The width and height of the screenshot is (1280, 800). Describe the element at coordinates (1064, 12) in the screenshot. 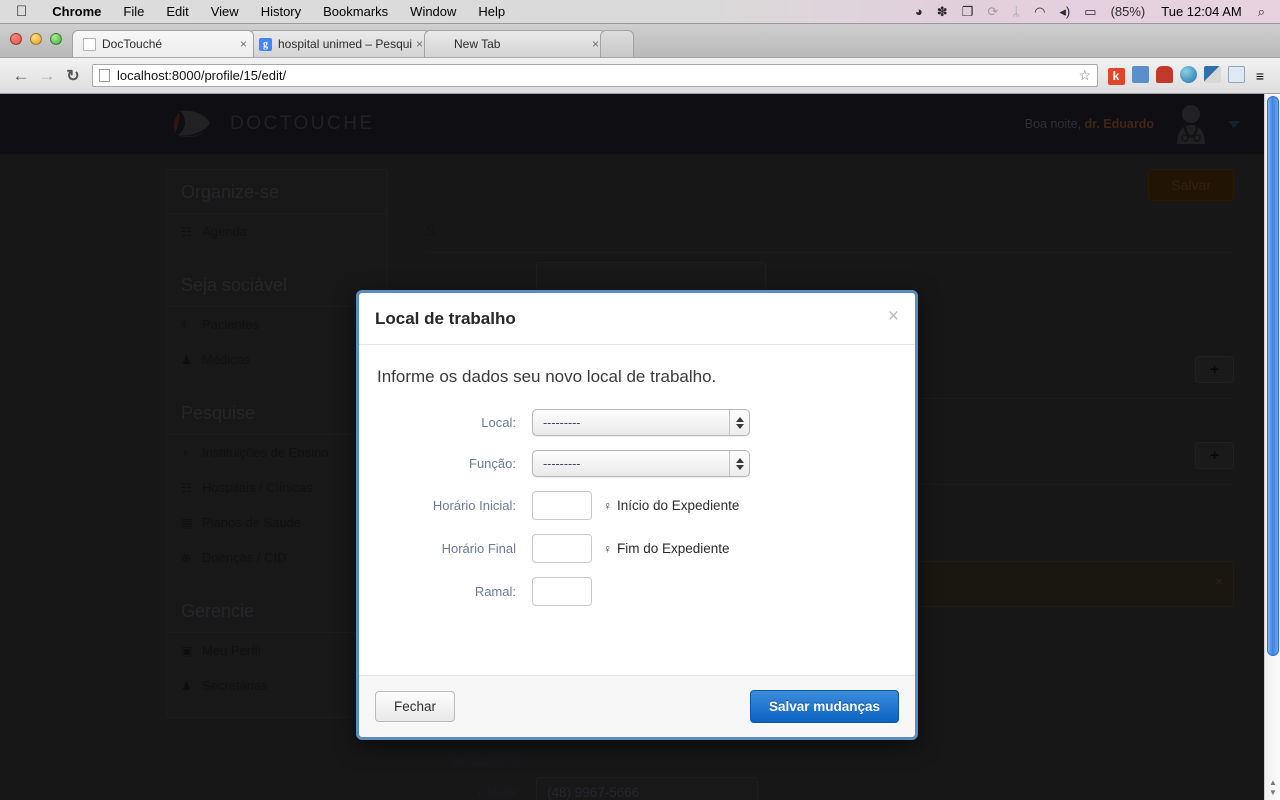

I see `volume-icon: ◂)` at that location.